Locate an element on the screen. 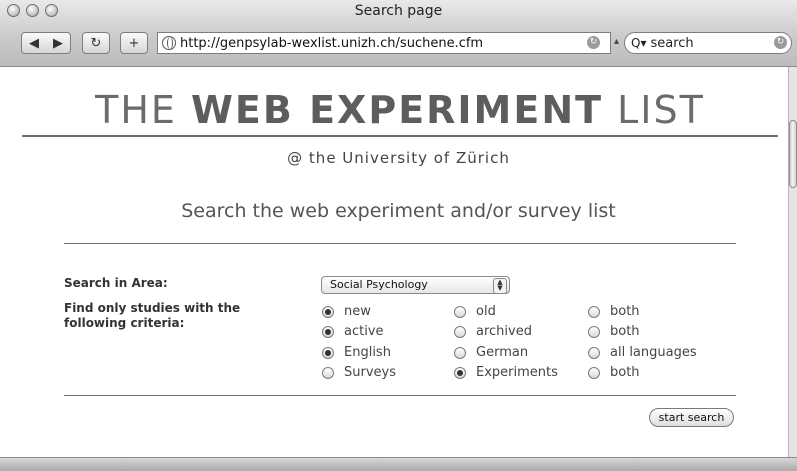 This screenshot has height=471, width=797. site-title: THE WEB EXPERIMENT LIST is located at coordinates (400, 110).